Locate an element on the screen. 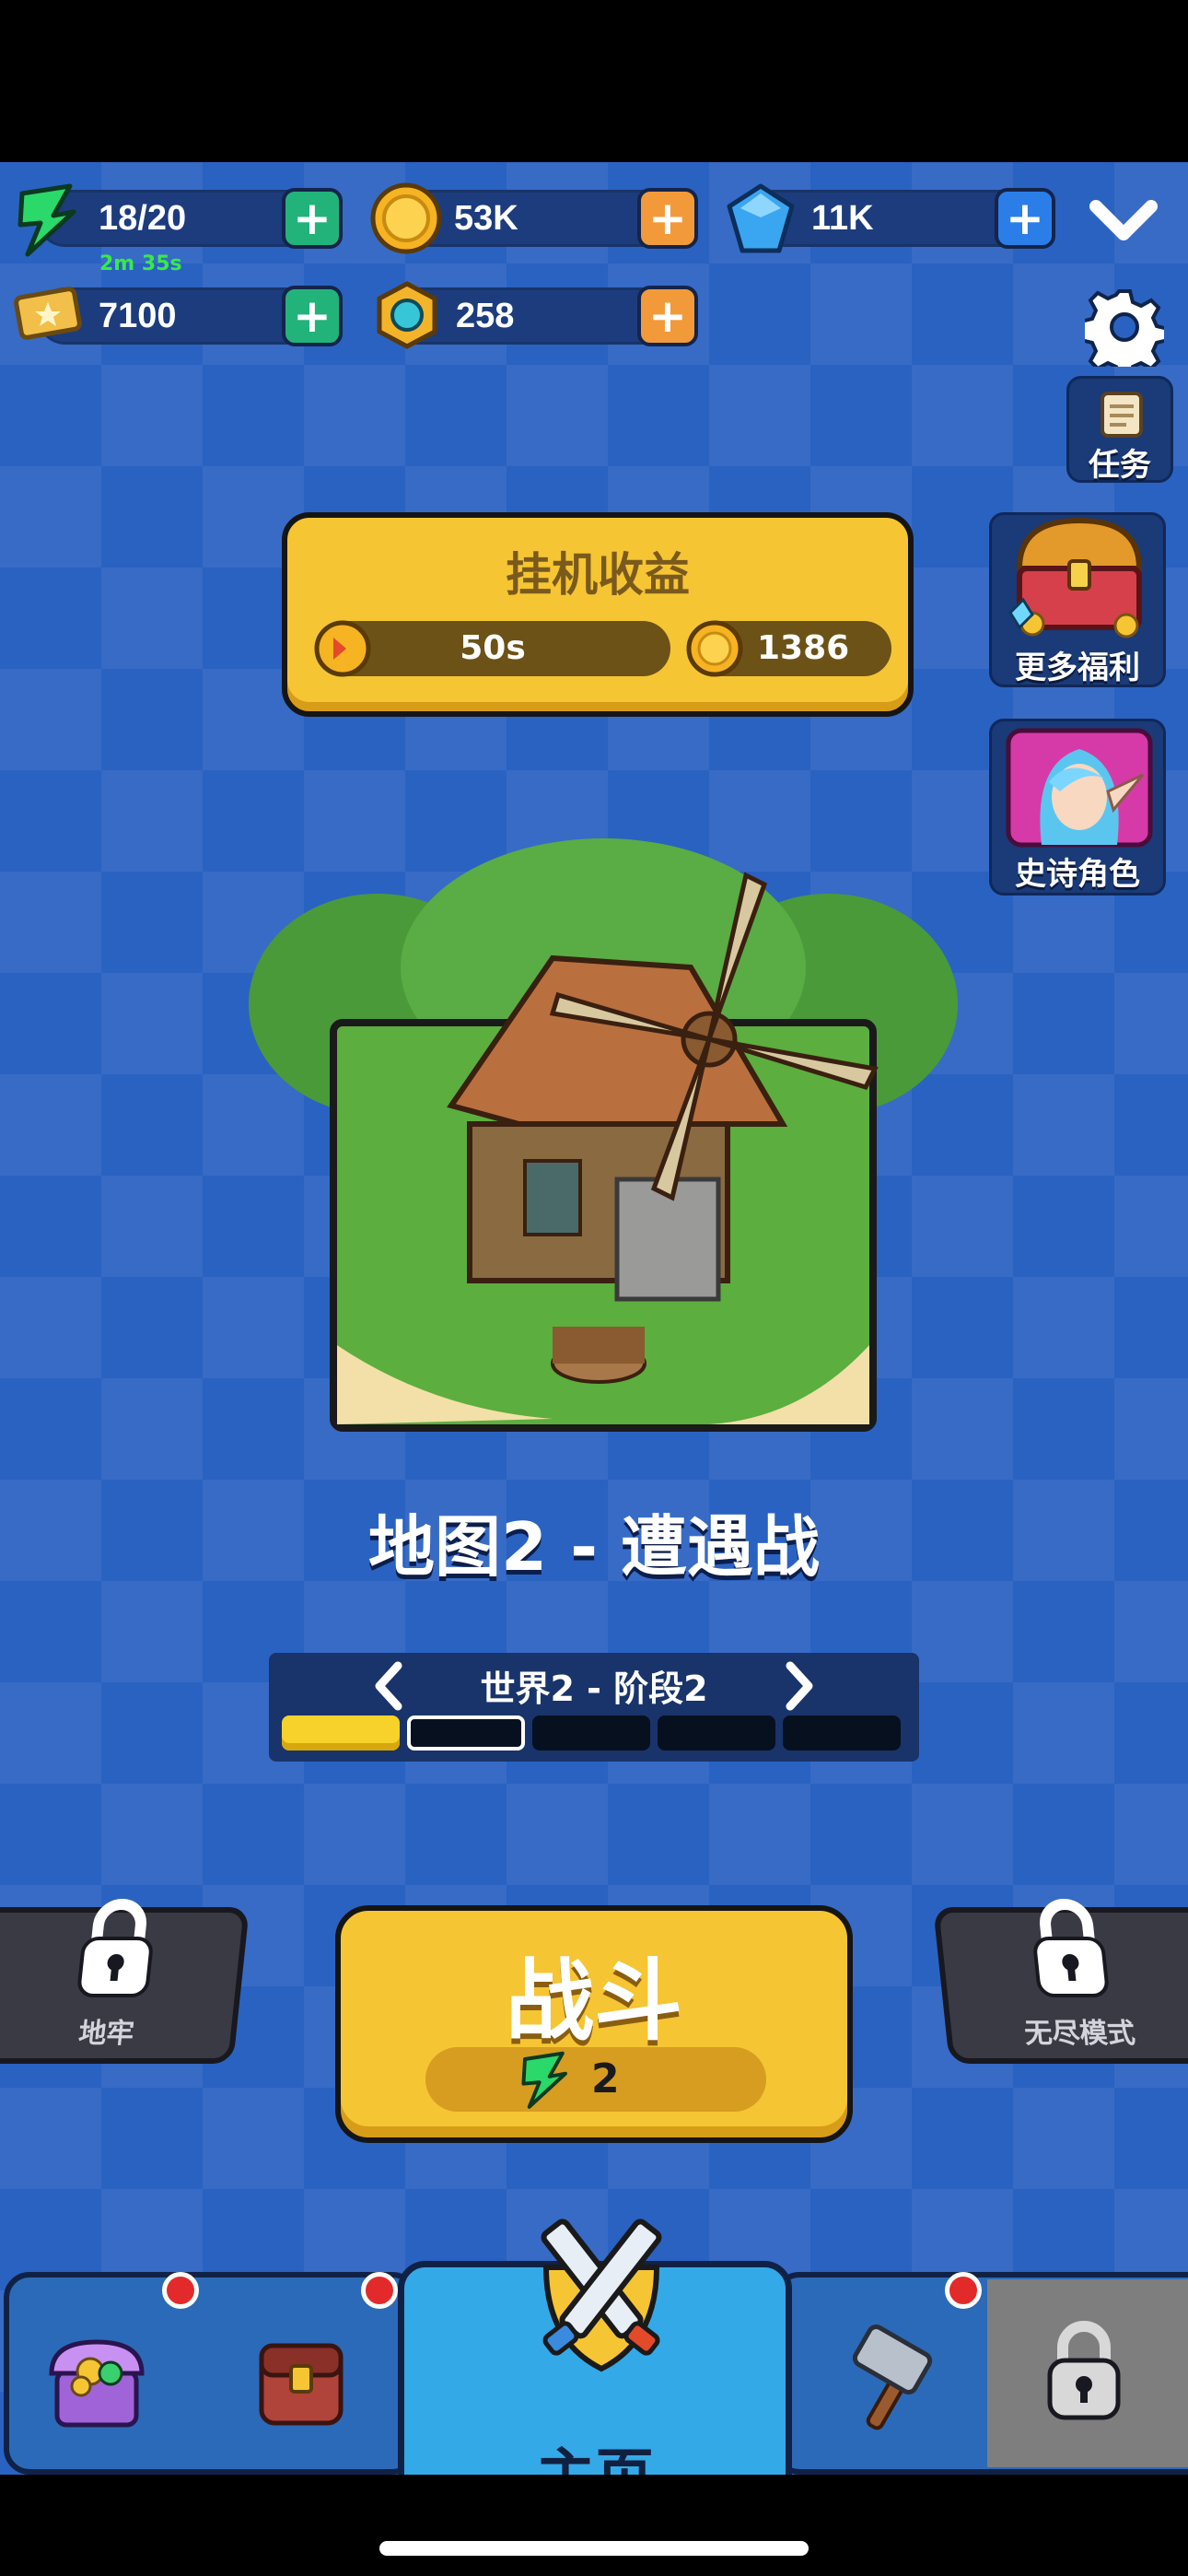 Image resolution: width=1188 pixels, height=2576 pixels. battle-cost-value: 2 is located at coordinates (605, 2078).